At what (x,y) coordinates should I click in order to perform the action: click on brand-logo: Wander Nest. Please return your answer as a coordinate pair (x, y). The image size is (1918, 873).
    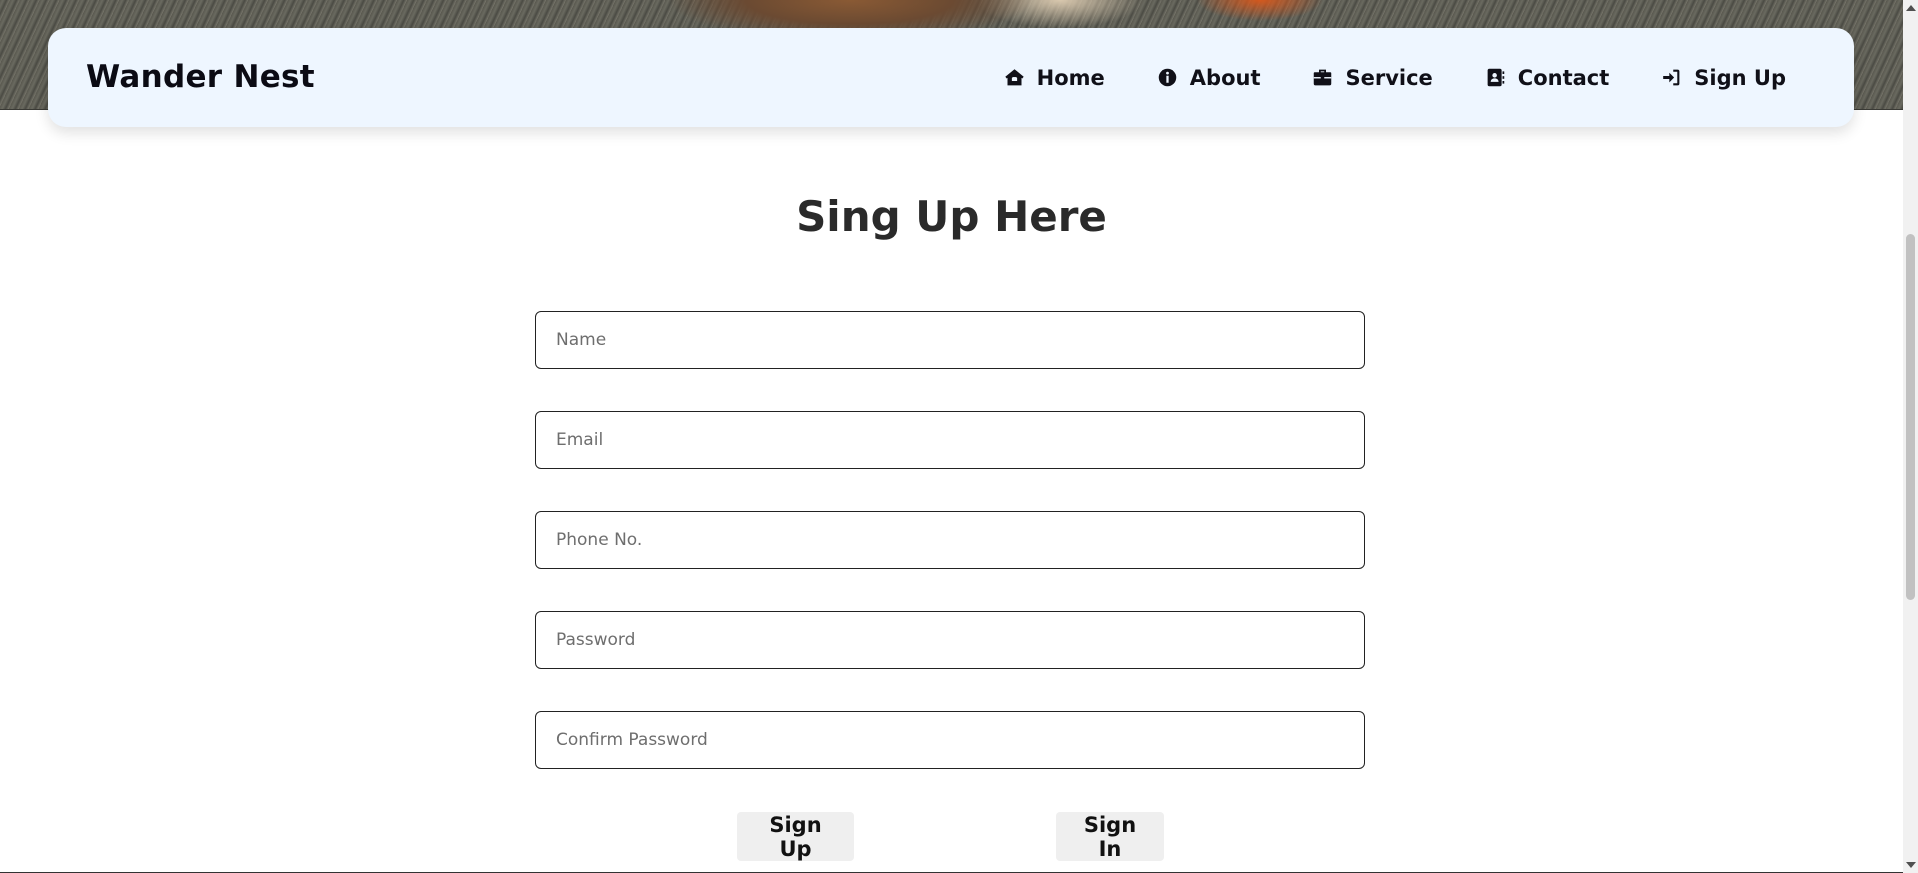
    Looking at the image, I should click on (200, 77).